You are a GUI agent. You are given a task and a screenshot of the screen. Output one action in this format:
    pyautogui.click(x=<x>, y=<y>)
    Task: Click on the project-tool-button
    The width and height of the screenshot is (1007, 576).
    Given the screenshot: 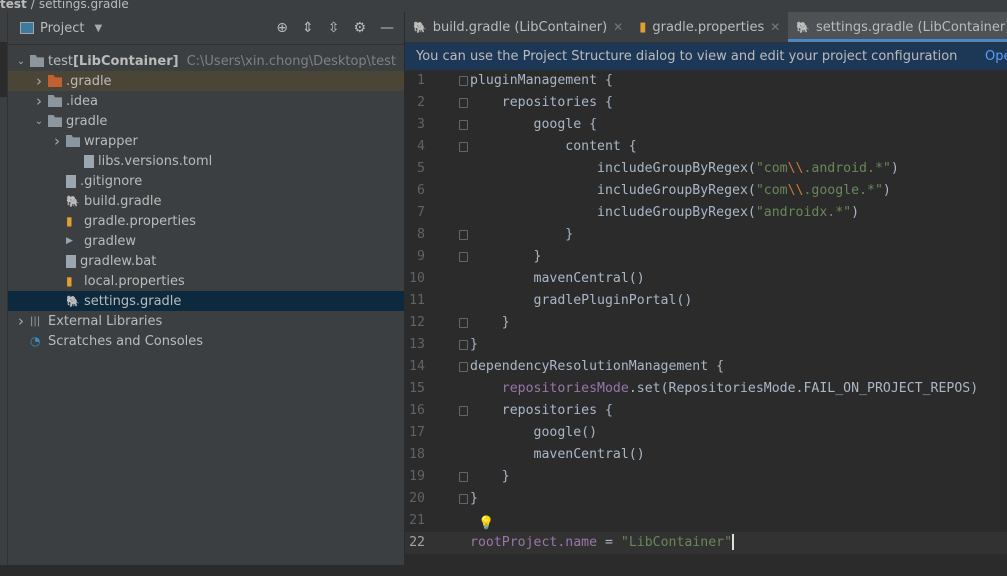 What is the action you would take?
    pyautogui.click(x=3, y=69)
    